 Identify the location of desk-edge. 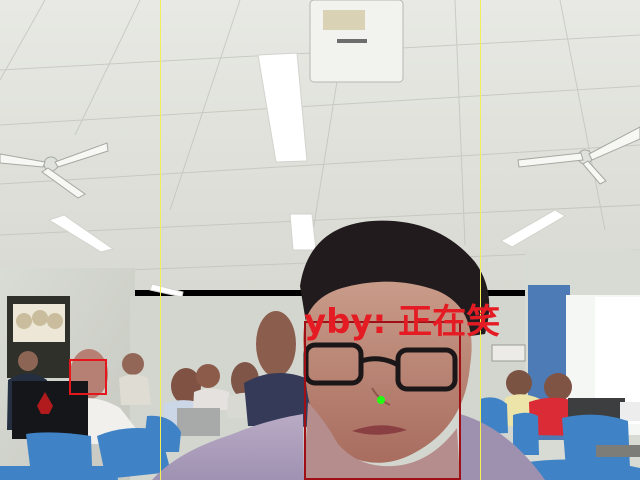
(618, 451).